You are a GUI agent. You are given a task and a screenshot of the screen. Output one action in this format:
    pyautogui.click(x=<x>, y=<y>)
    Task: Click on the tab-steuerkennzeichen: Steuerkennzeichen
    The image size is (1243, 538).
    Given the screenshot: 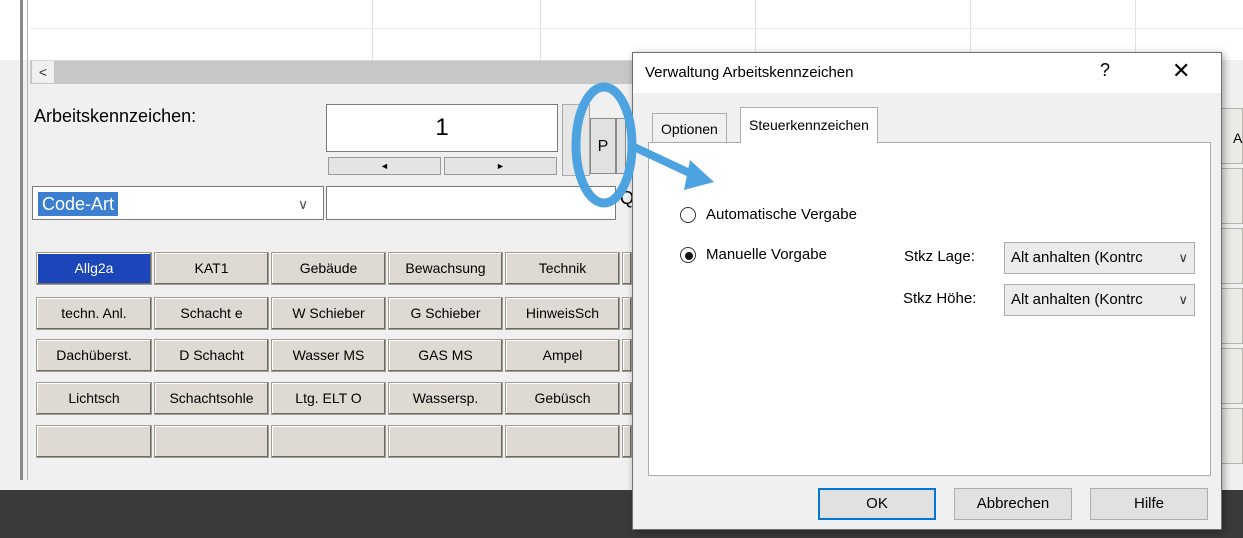 What is the action you would take?
    pyautogui.click(x=809, y=125)
    